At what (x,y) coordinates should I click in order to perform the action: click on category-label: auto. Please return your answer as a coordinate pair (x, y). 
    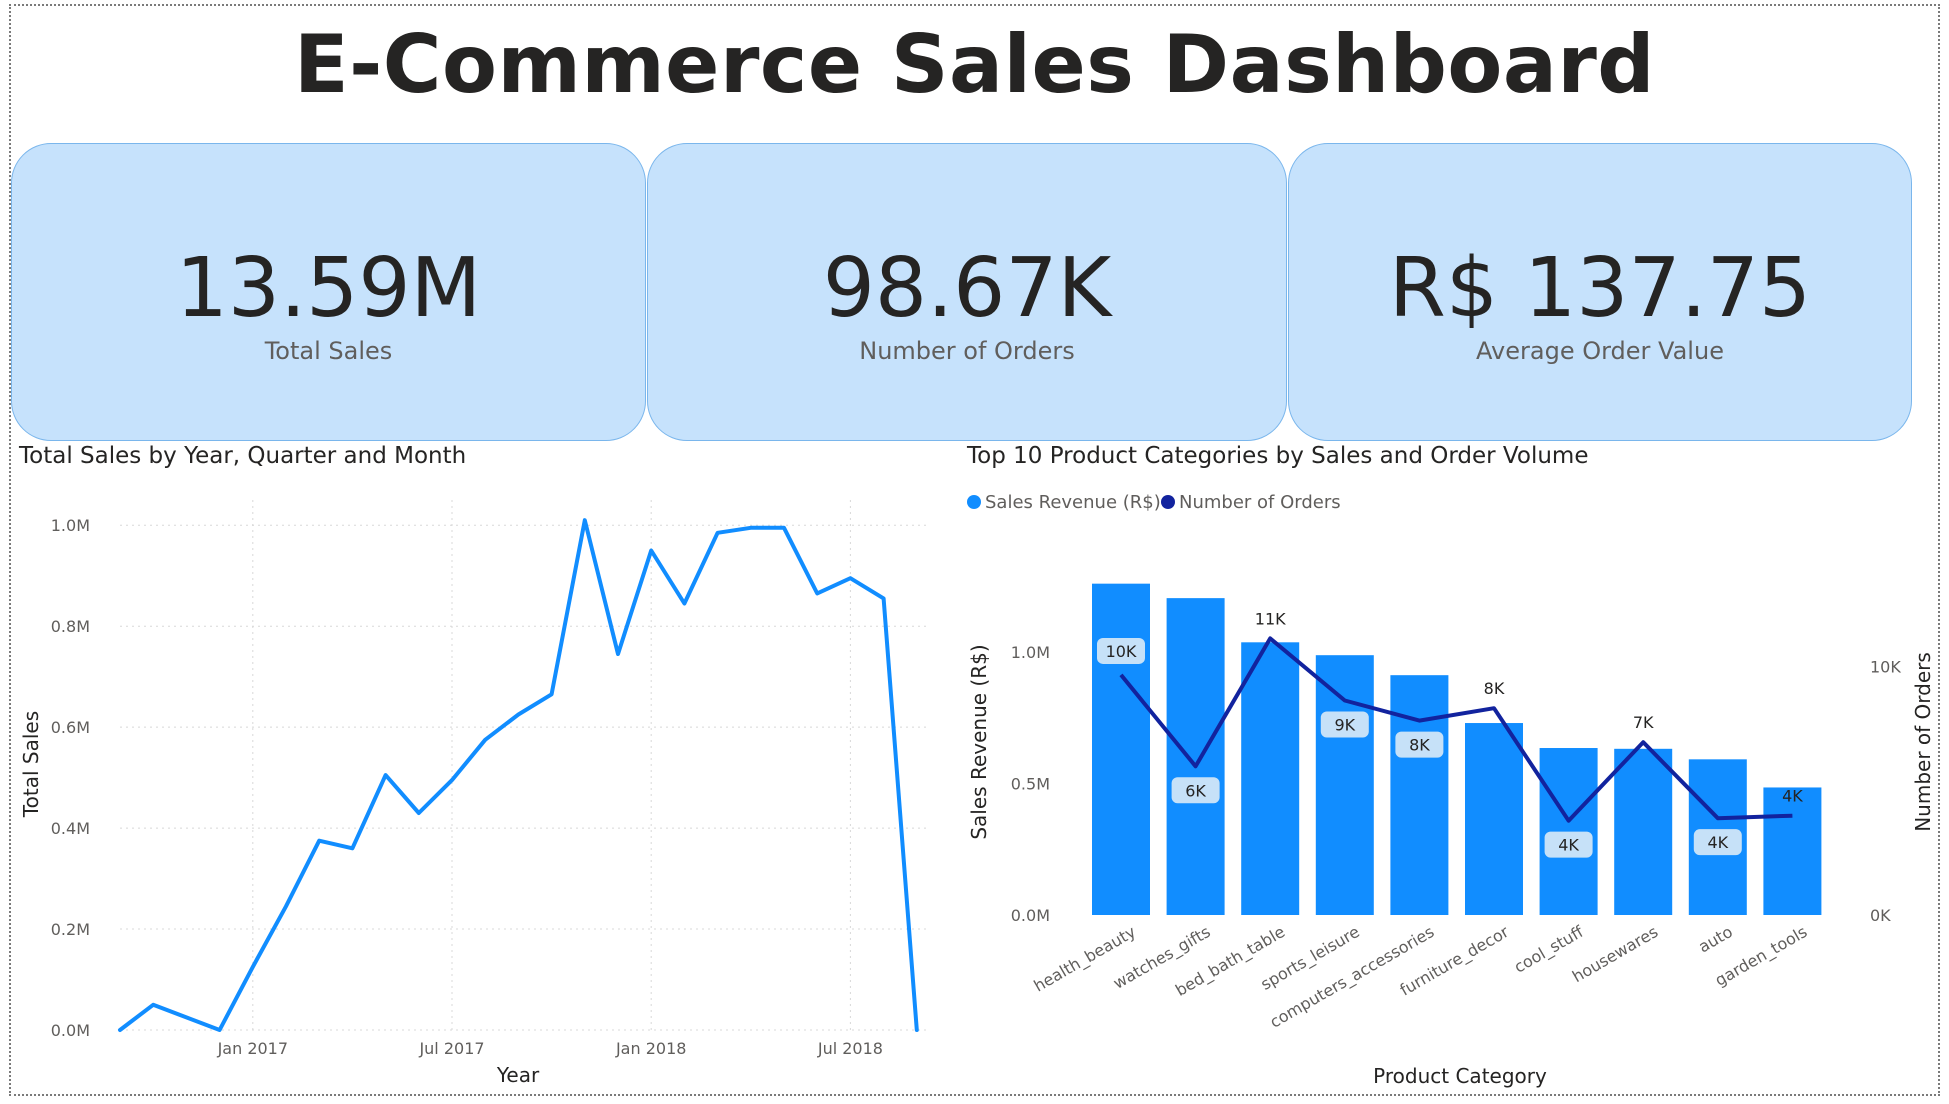
    Looking at the image, I should click on (1715, 939).